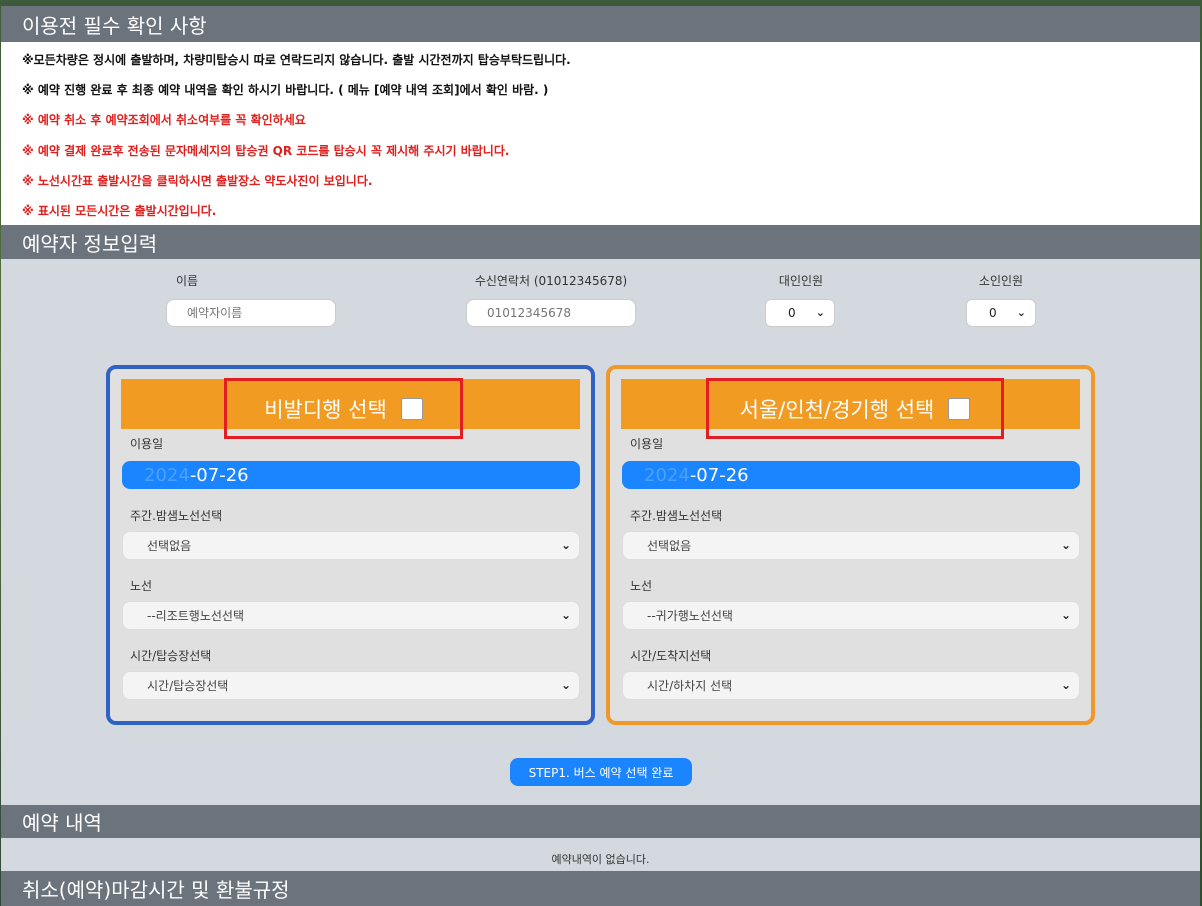  Describe the element at coordinates (851, 685) in the screenshot. I see `return-time-select: 시간/하차지 선택 ⌄` at that location.